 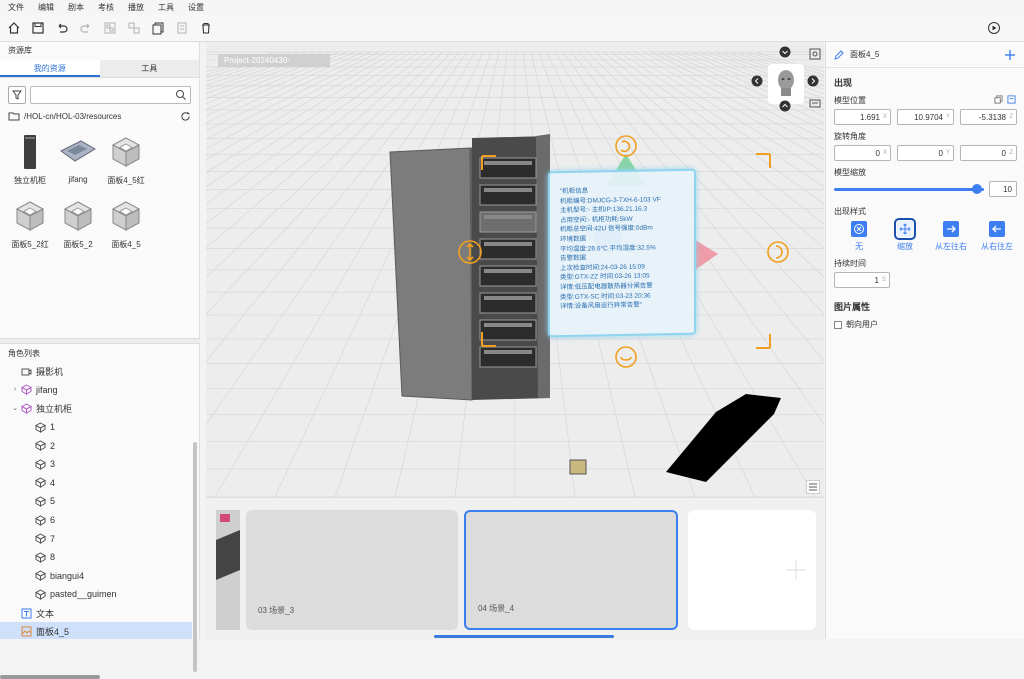 I want to click on delete-button, so click(x=206, y=28).